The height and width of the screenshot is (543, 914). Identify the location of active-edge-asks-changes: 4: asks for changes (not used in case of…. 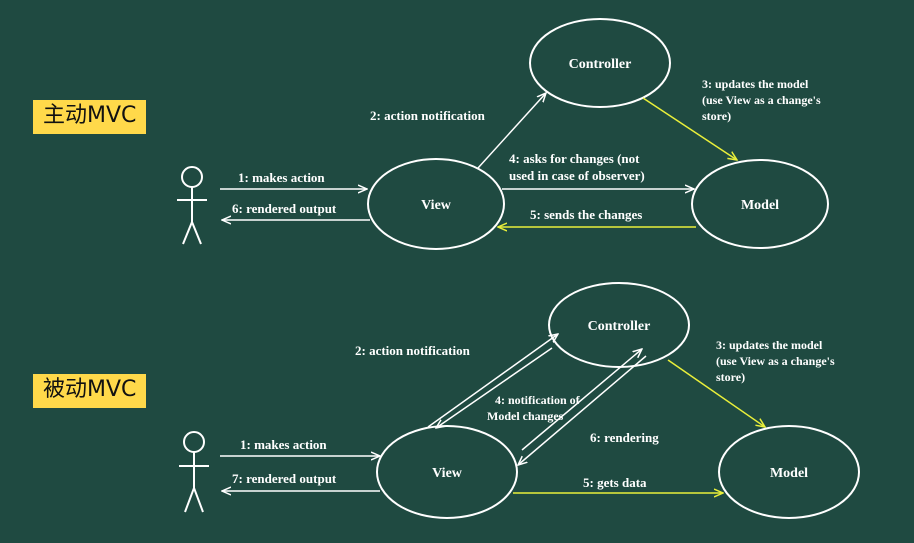
(598, 170).